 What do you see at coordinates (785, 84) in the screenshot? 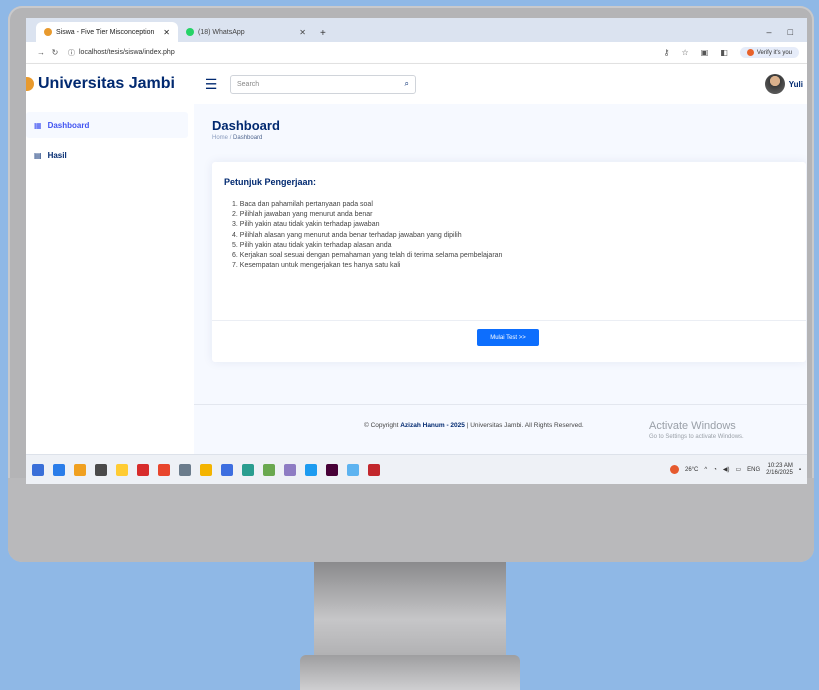
I see `profile-menu: Yuli` at bounding box center [785, 84].